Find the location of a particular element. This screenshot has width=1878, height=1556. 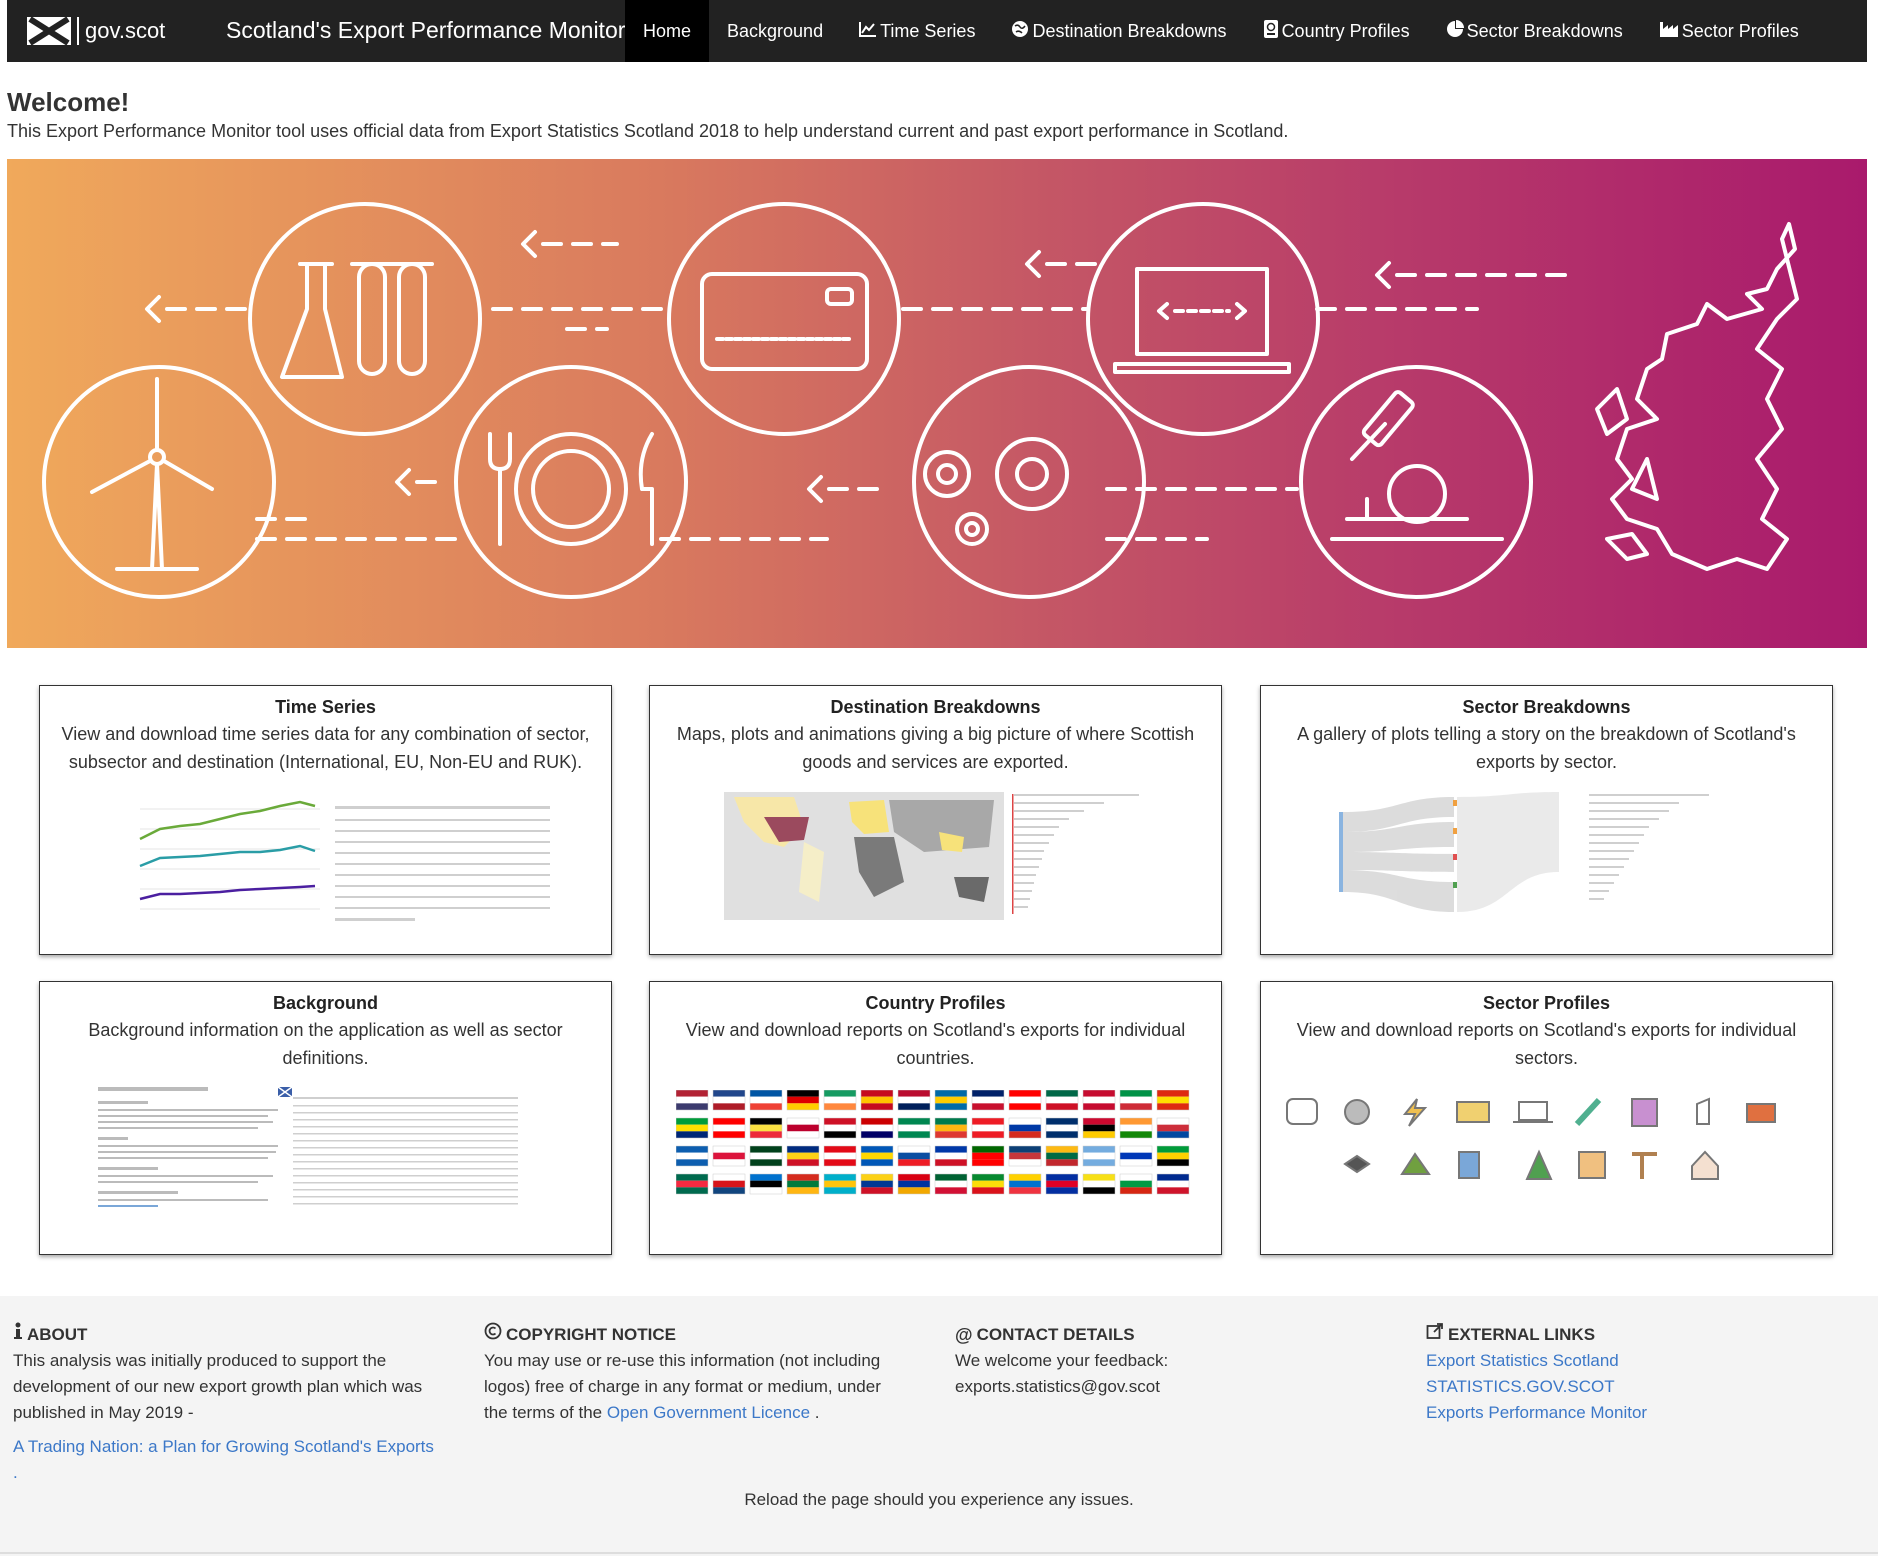

footer-contact-heading: @ CONTACT DETAILS is located at coordinates (1145, 1335).